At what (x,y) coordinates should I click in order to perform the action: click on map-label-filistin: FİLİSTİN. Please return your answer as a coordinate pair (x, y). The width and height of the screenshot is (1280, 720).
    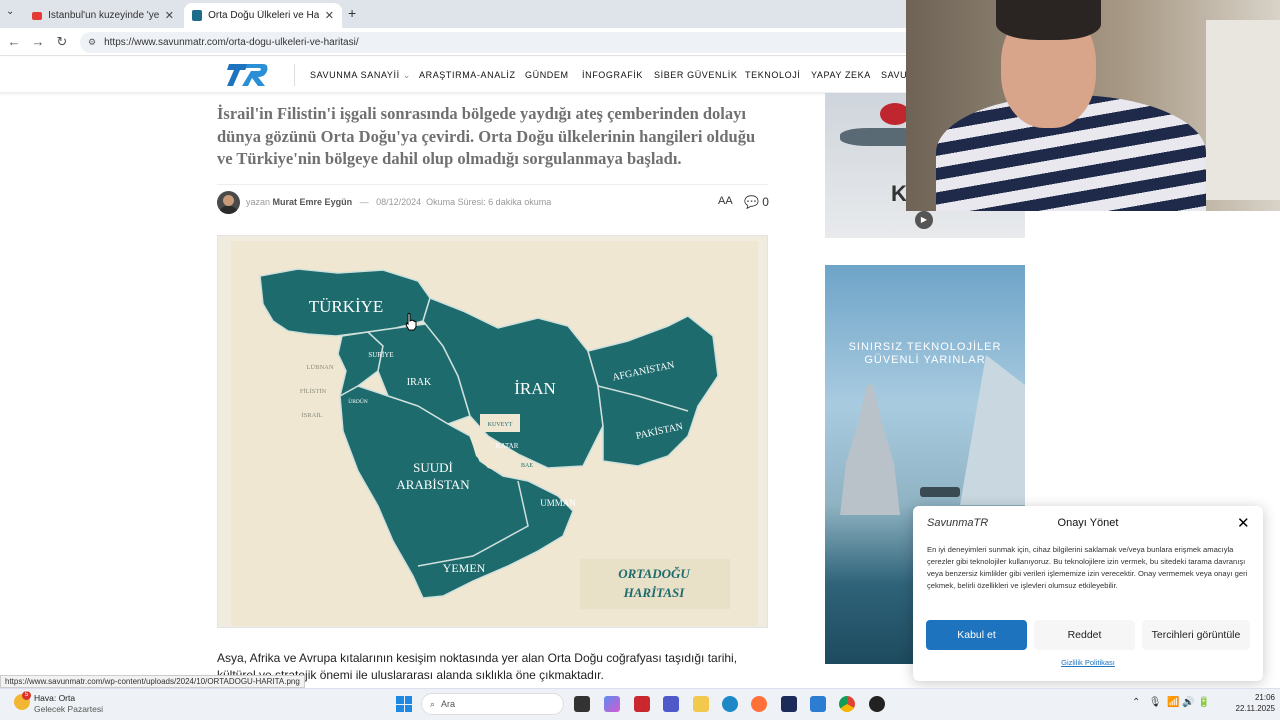
    Looking at the image, I should click on (313, 391).